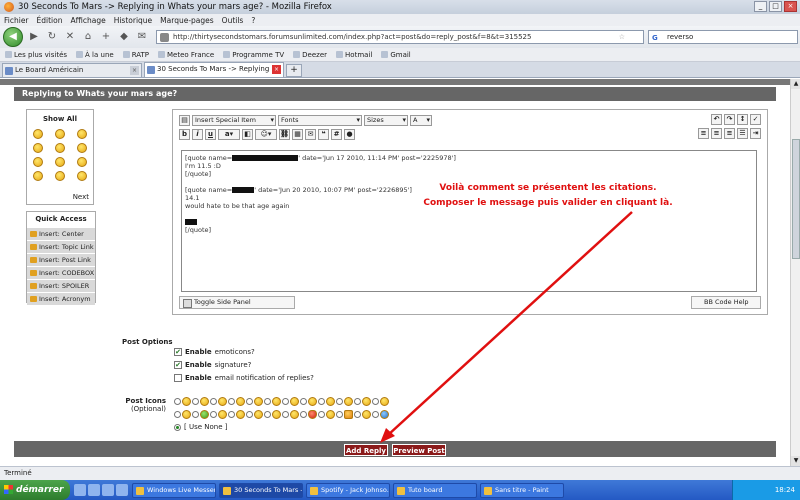 This screenshot has height=500, width=800. Describe the element at coordinates (395, 55) in the screenshot. I see `bookmark-gmail: Gmail` at that location.